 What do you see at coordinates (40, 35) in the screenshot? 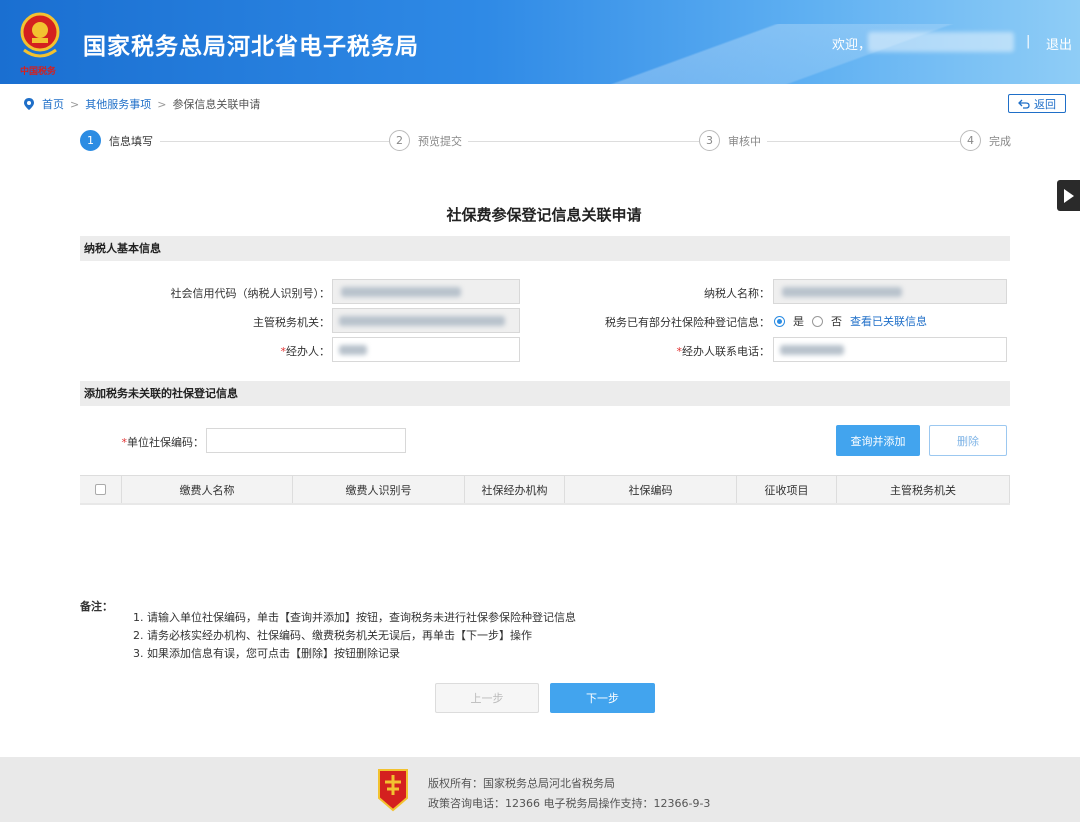
I see `tax-emblem-icon` at bounding box center [40, 35].